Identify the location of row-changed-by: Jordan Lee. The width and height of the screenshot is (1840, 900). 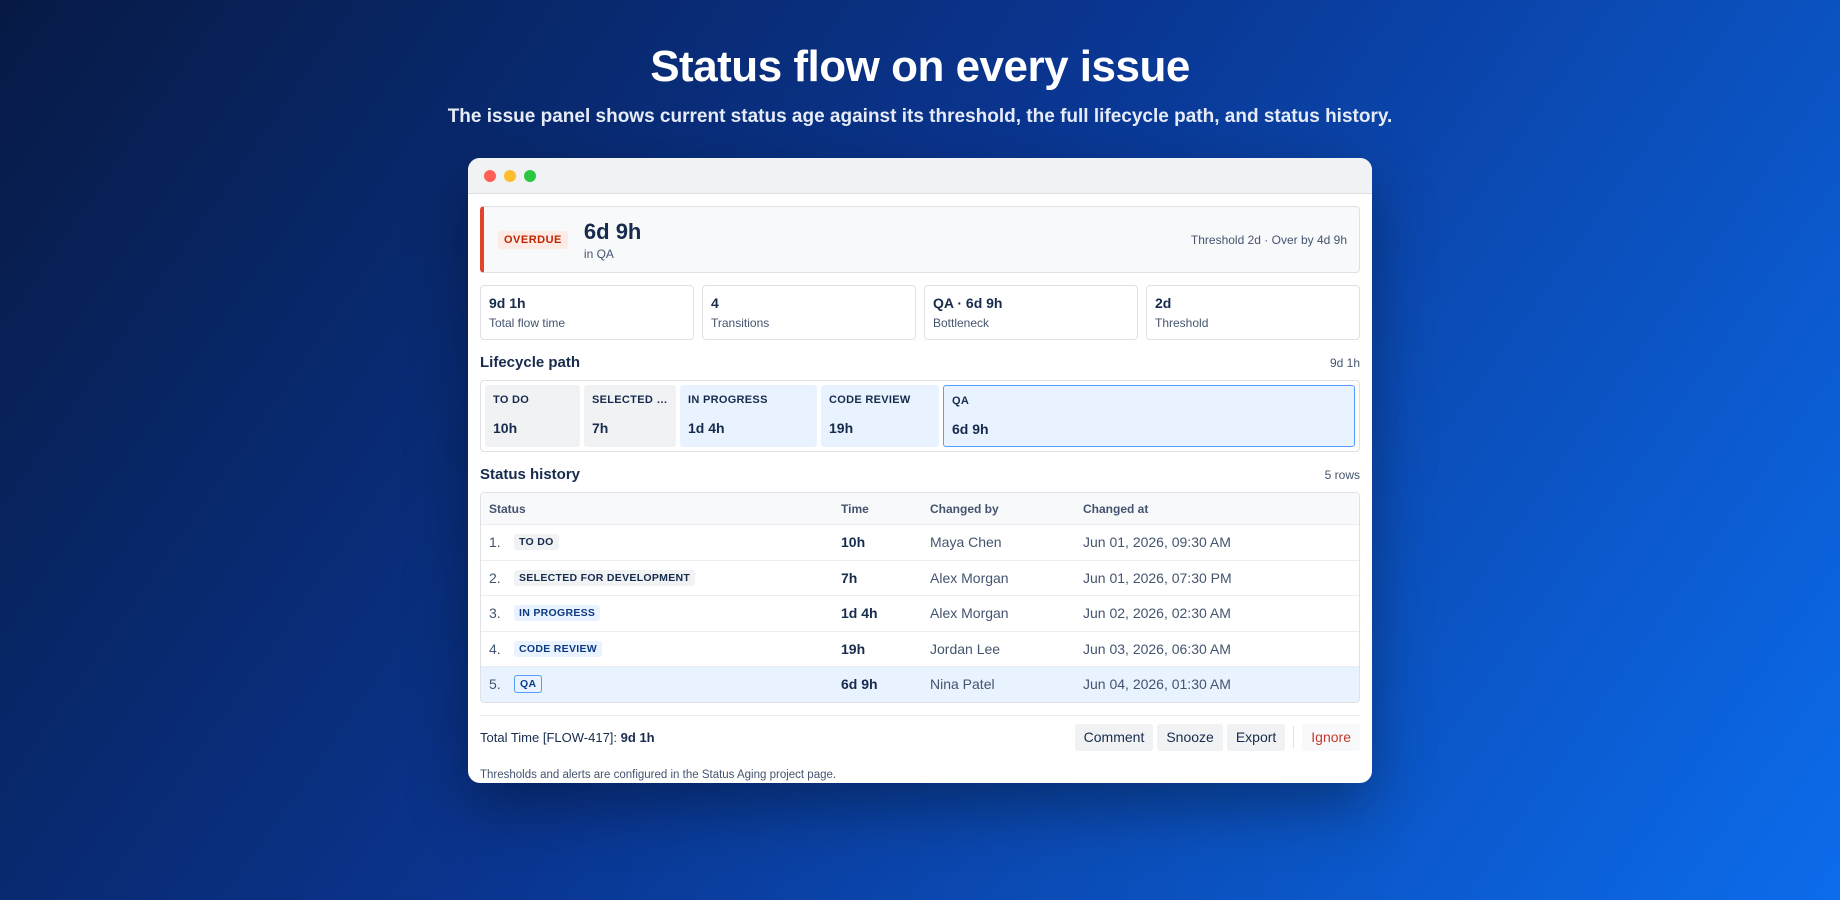
(965, 648).